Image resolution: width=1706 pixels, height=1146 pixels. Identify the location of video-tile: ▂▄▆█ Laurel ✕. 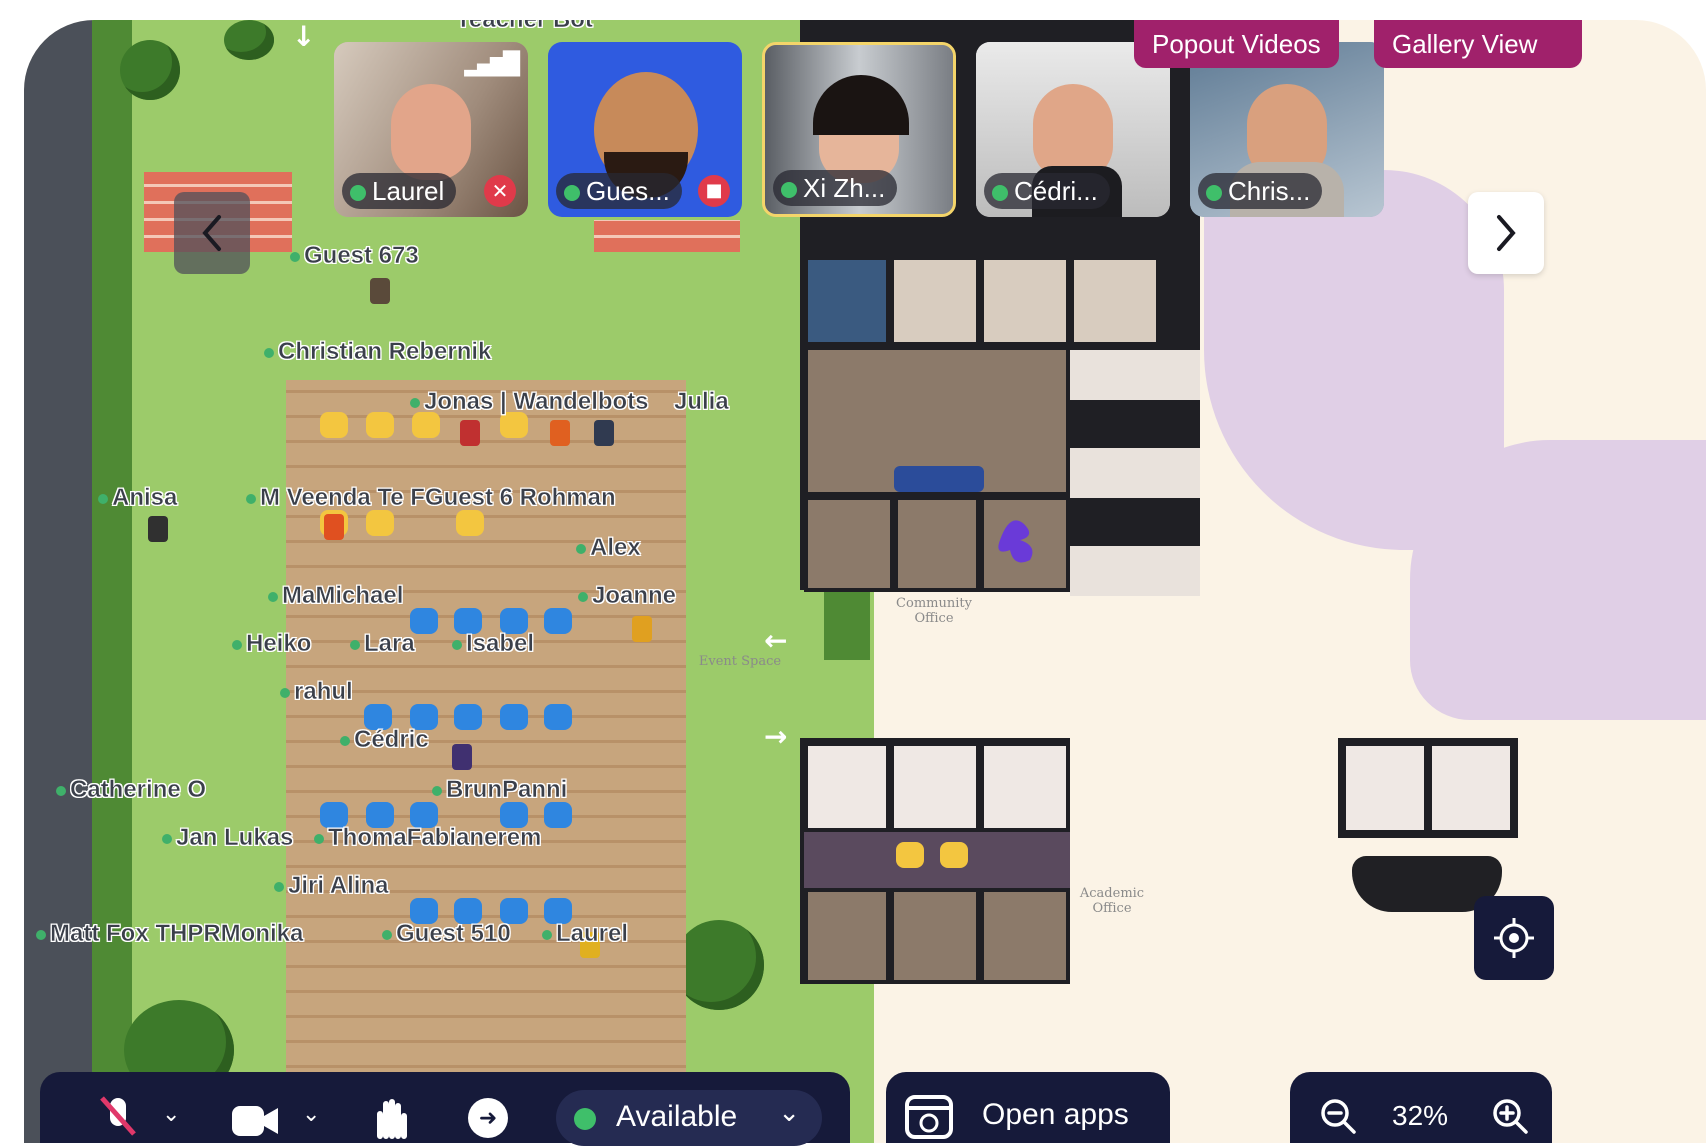
(431, 129).